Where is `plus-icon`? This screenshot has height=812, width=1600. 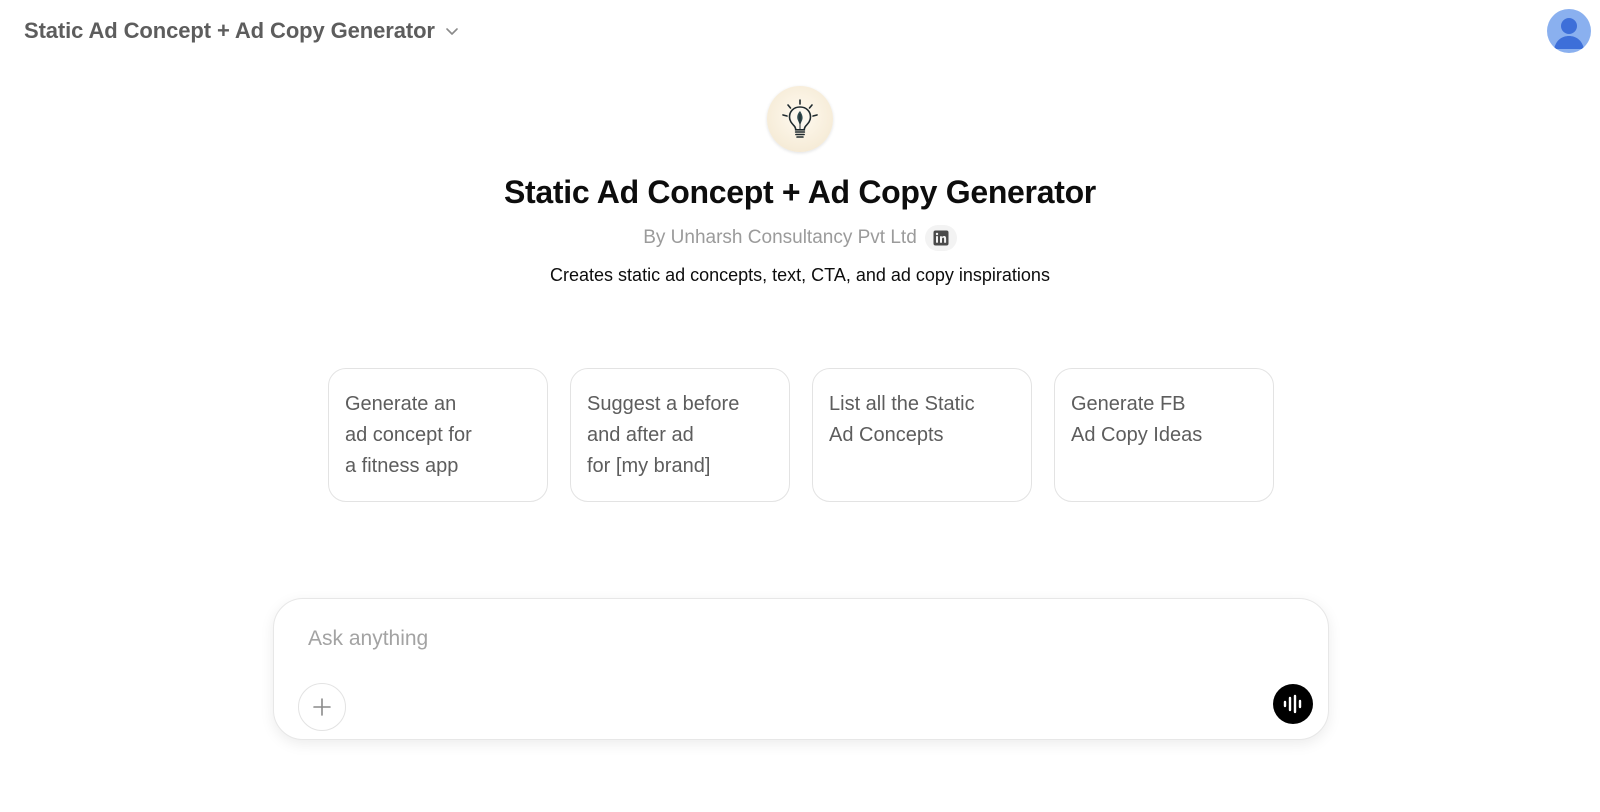
plus-icon is located at coordinates (322, 707).